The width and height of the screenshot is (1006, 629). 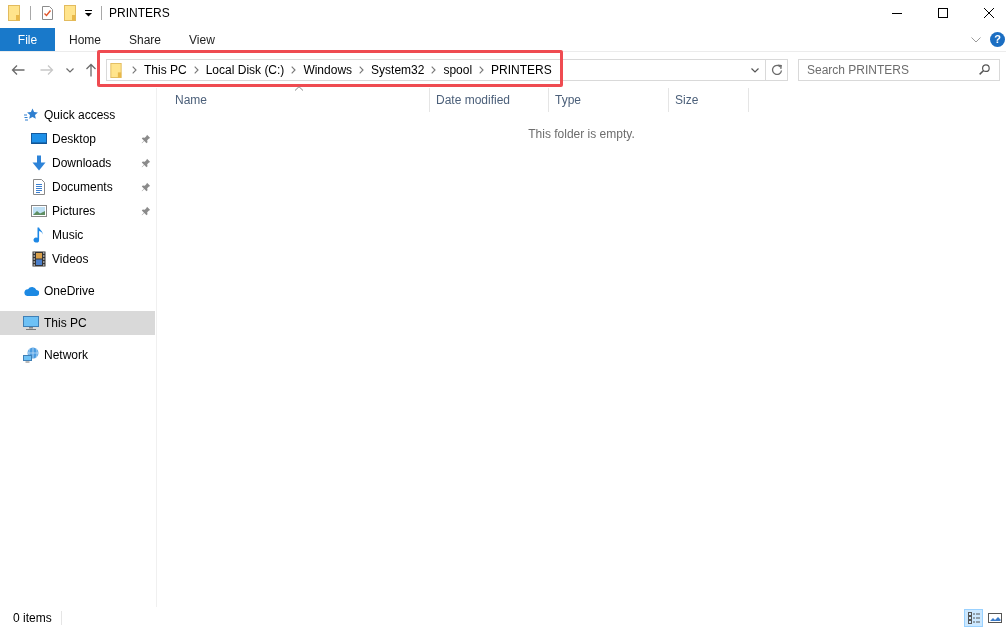 I want to click on film-strip-icon, so click(x=39, y=259).